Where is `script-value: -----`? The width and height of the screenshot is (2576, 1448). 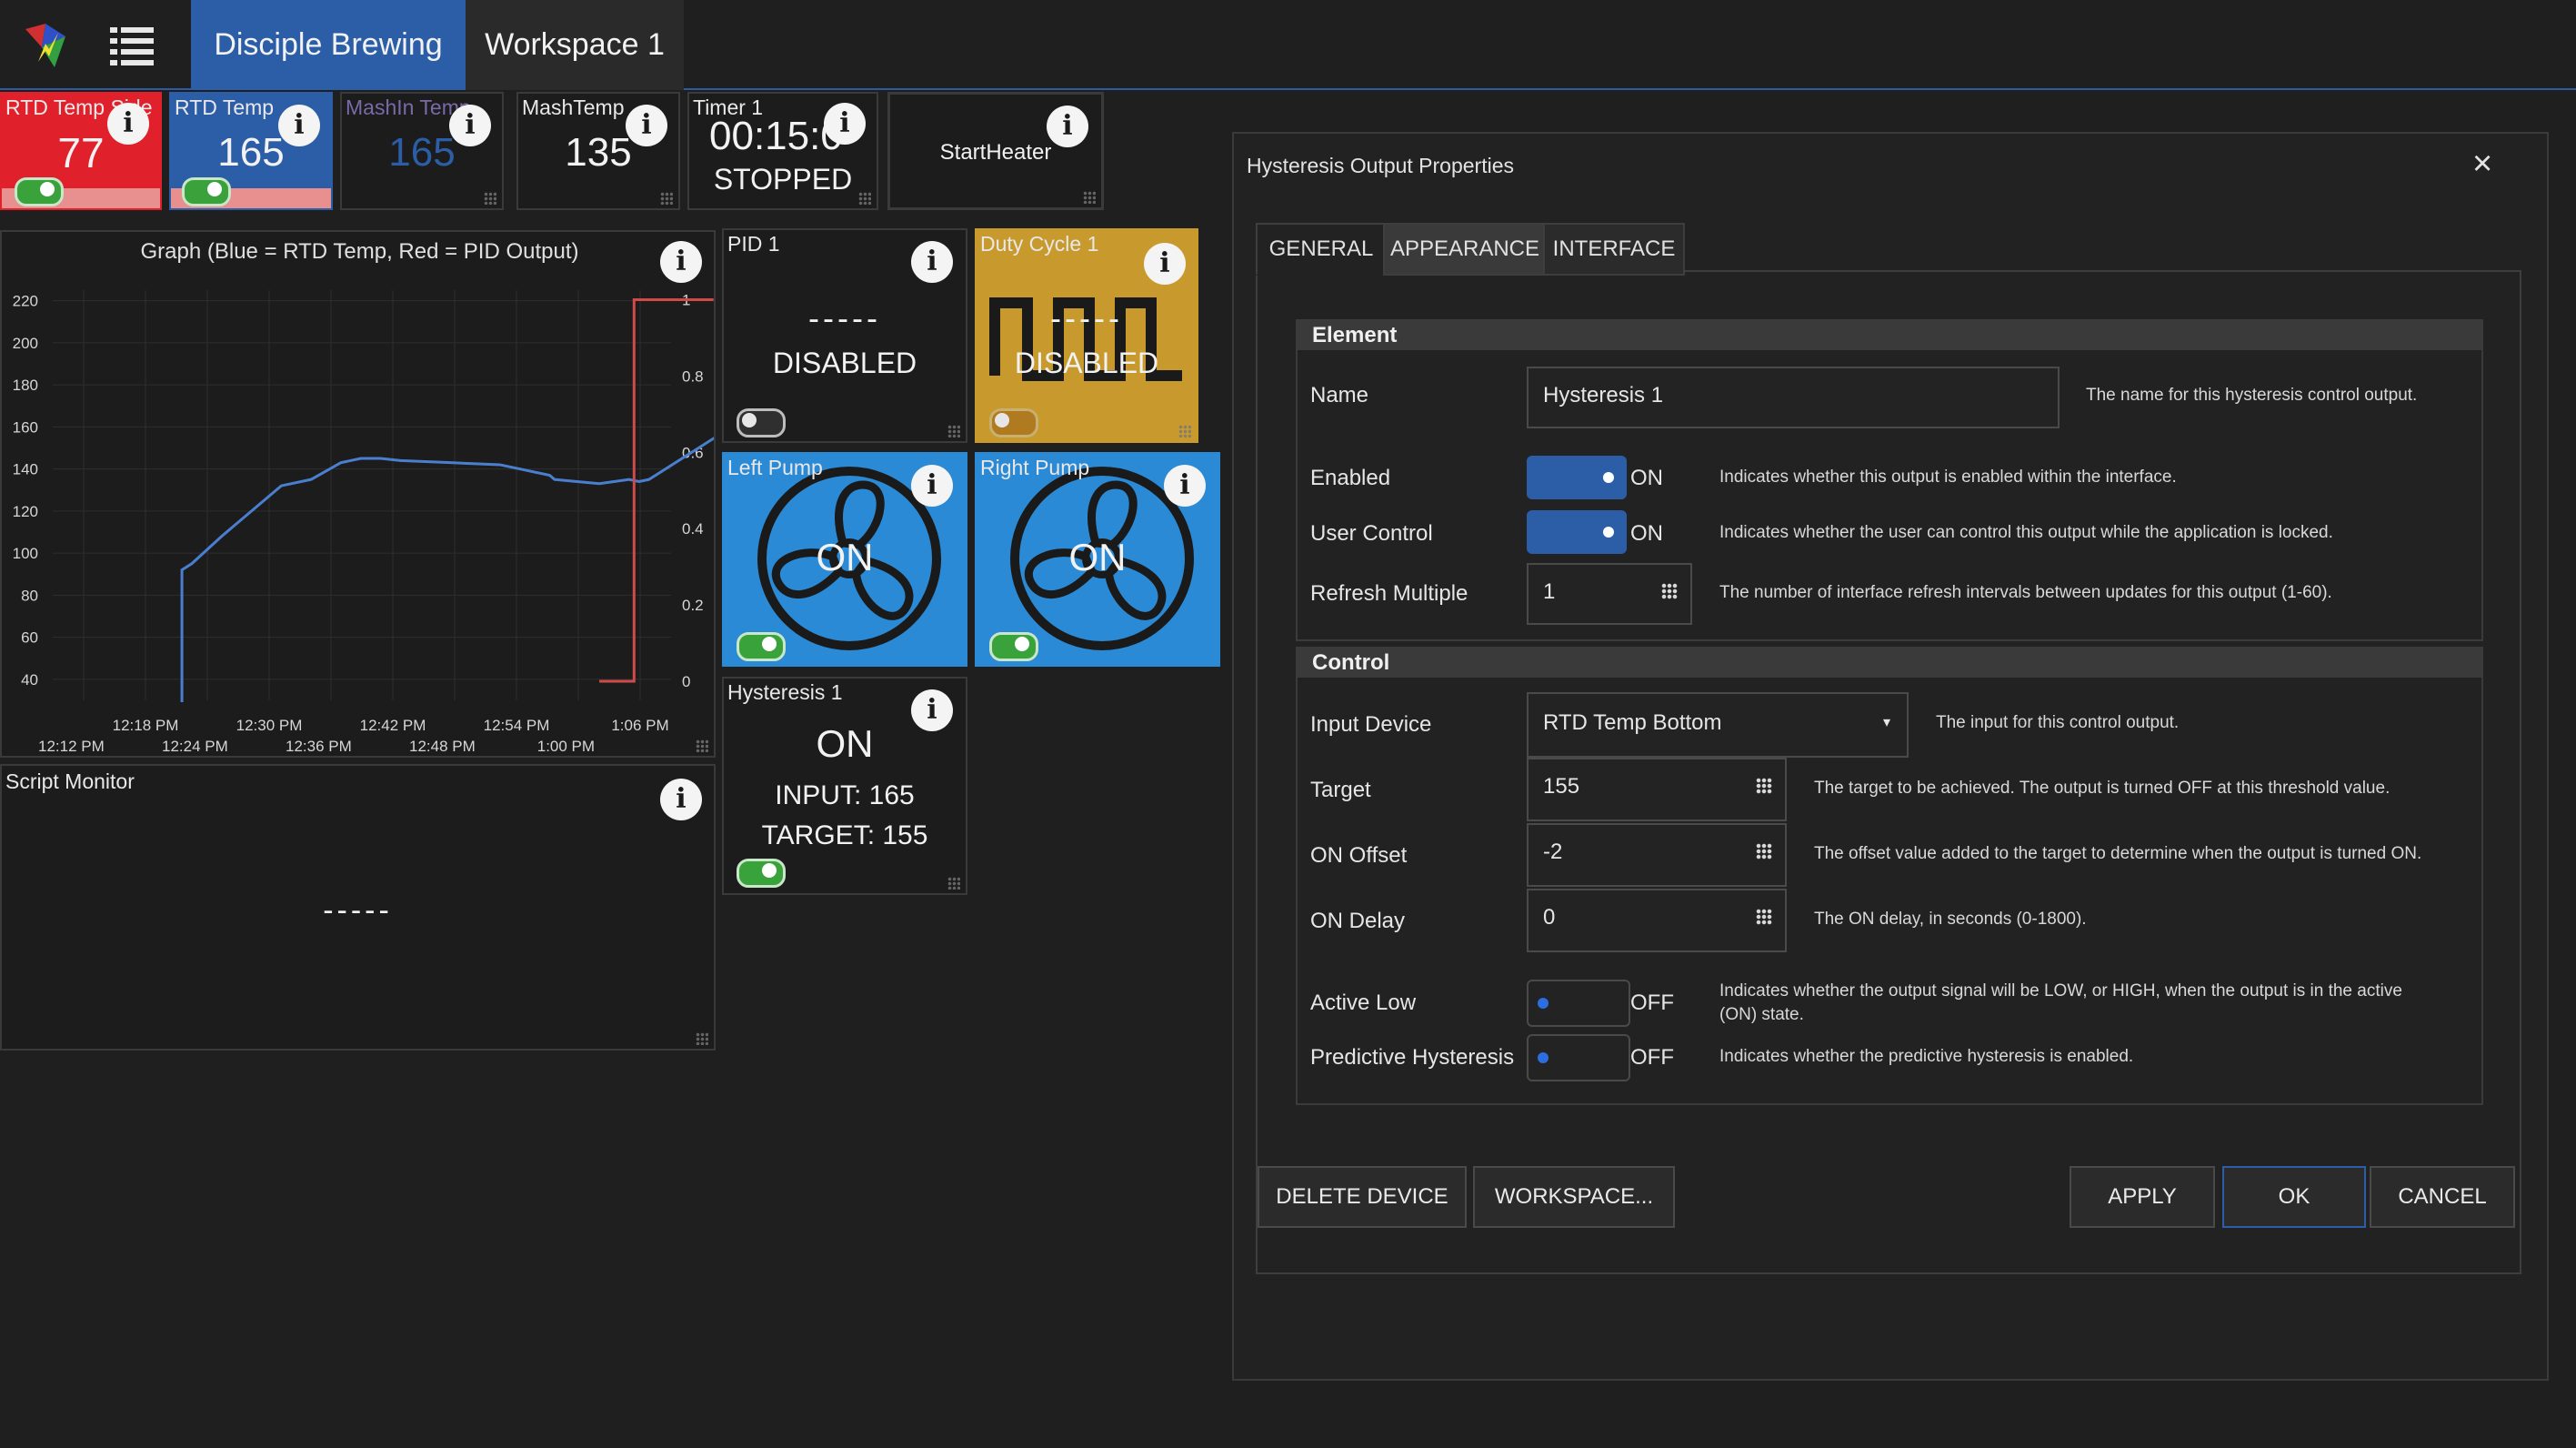
script-value: ----- is located at coordinates (358, 910).